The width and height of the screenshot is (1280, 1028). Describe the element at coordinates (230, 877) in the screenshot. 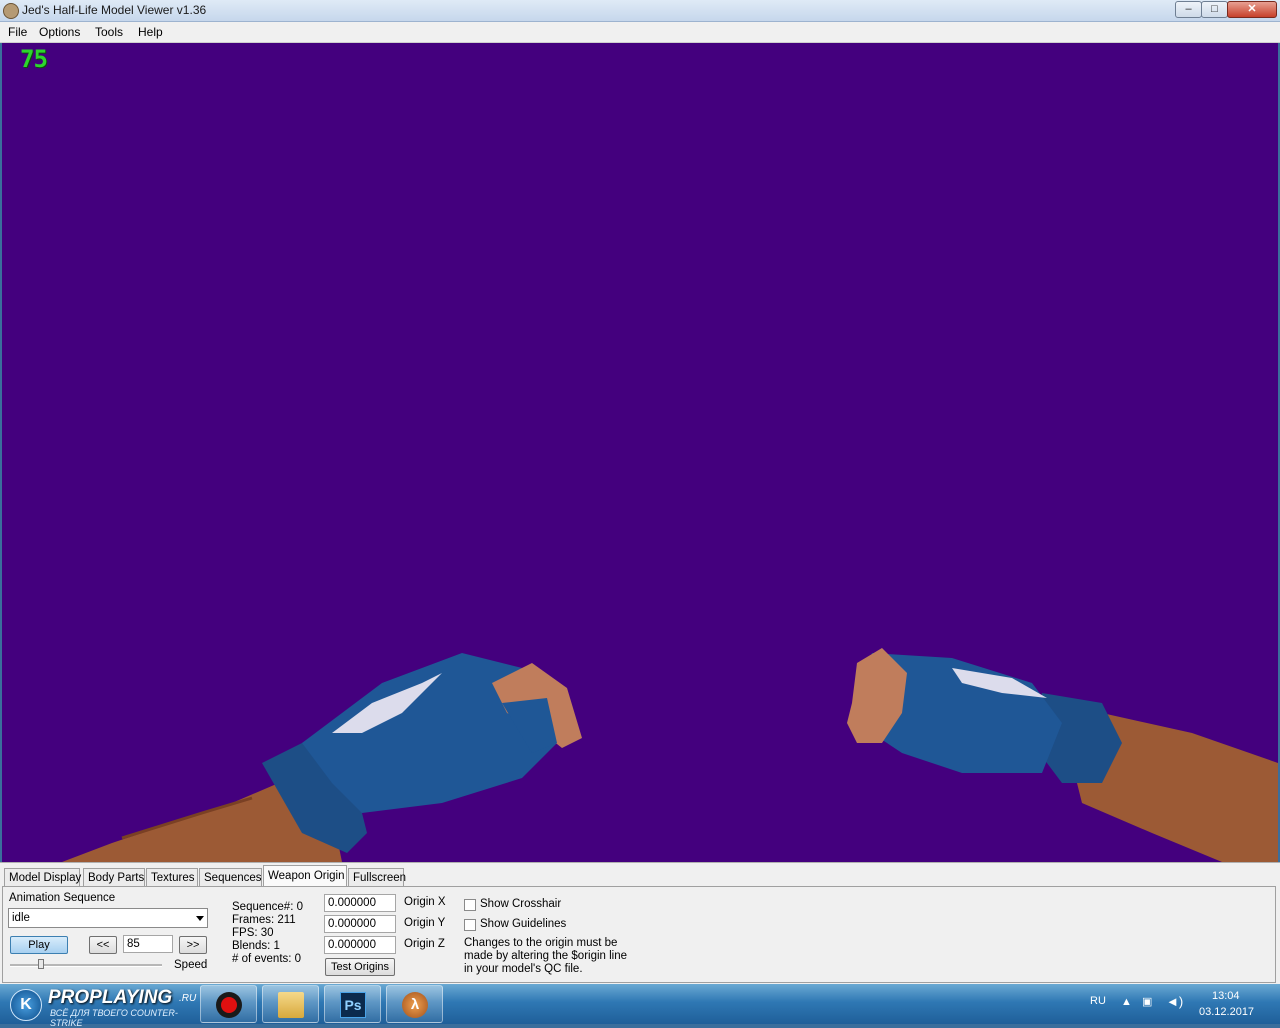

I see `tab-sequences: Sequences` at that location.